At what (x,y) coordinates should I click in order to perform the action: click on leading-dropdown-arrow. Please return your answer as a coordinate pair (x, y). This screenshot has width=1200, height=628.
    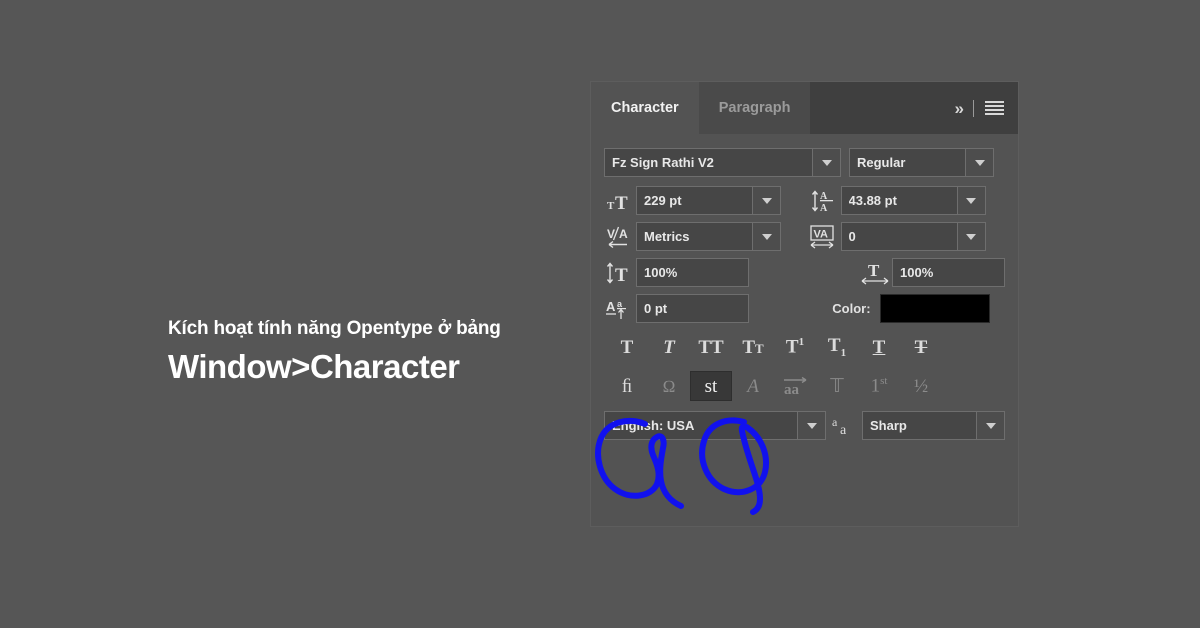
    Looking at the image, I should click on (970, 200).